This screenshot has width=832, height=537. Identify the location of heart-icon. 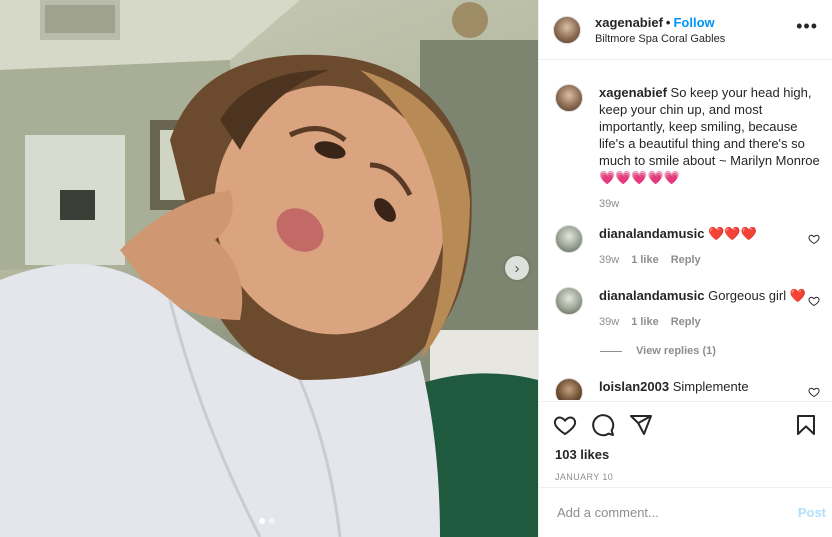
(565, 425).